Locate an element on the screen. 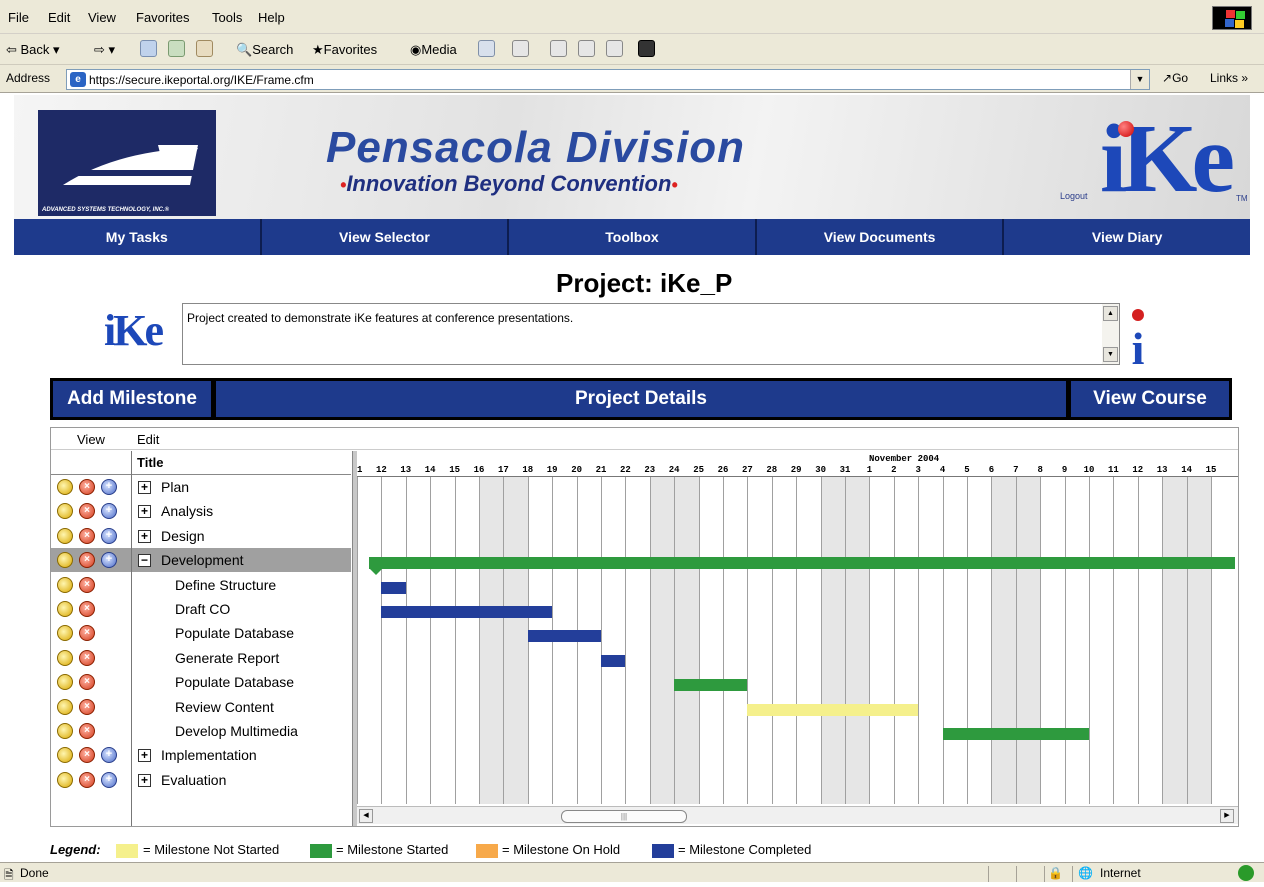 The image size is (1264, 887). back-button: ⇦ Back ▾ is located at coordinates (33, 50).